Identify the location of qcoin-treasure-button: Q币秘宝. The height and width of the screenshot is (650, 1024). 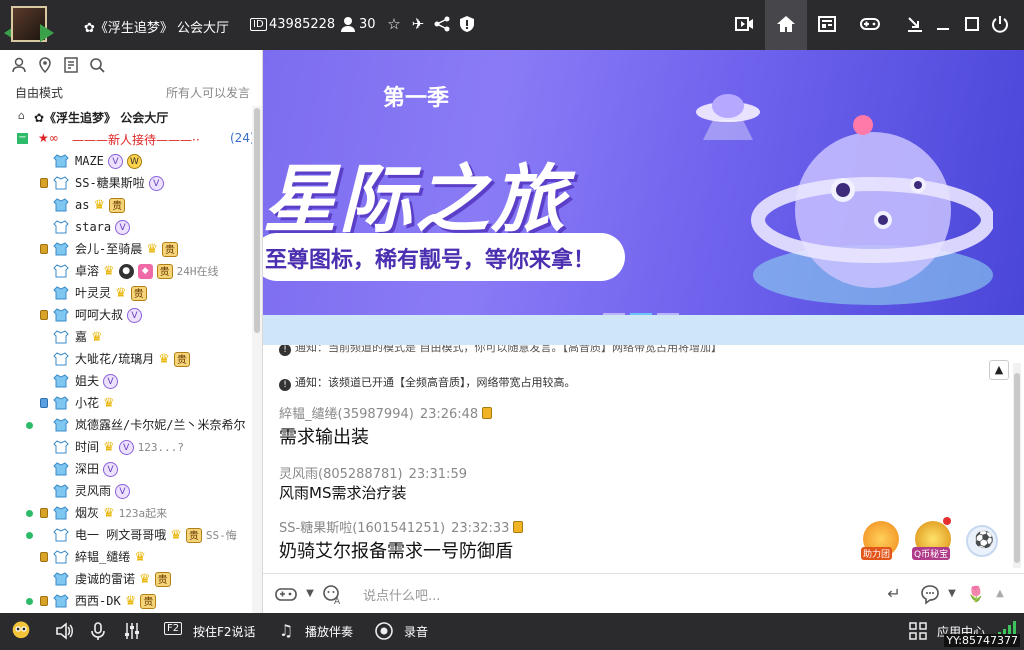
(931, 538).